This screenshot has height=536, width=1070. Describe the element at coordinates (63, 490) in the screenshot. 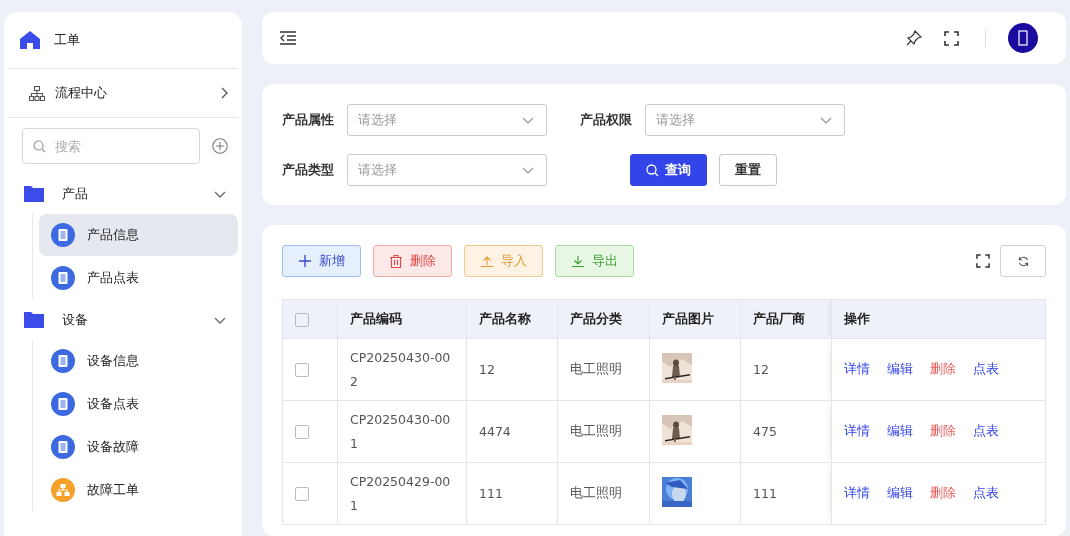

I see `hierarchy-badge-icon` at that location.